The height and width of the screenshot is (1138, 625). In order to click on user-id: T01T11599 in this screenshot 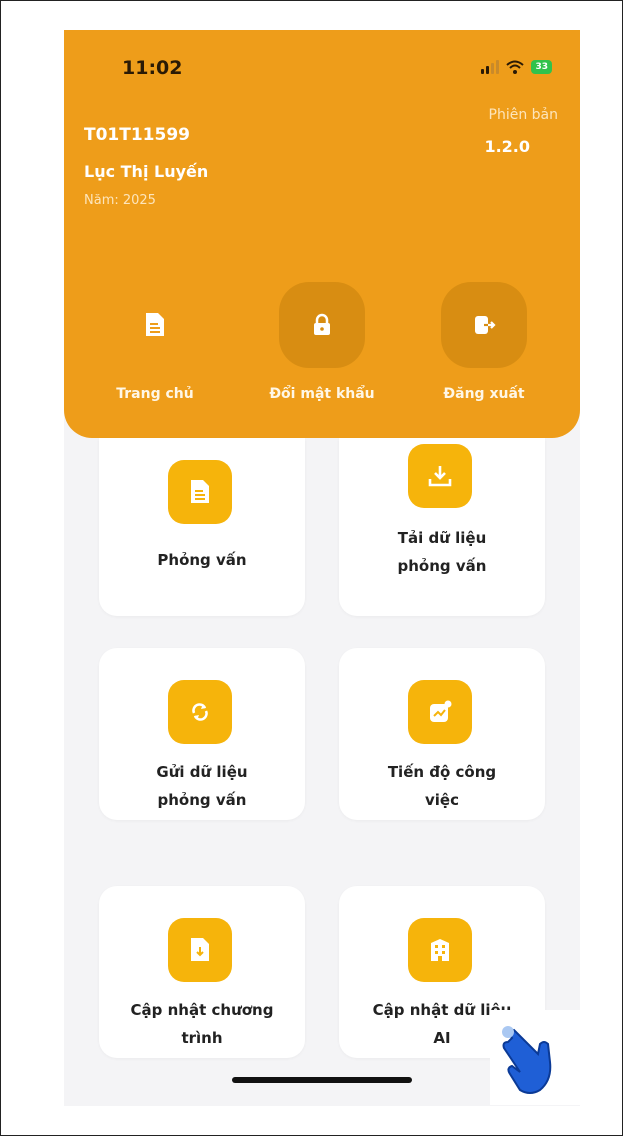, I will do `click(137, 135)`.